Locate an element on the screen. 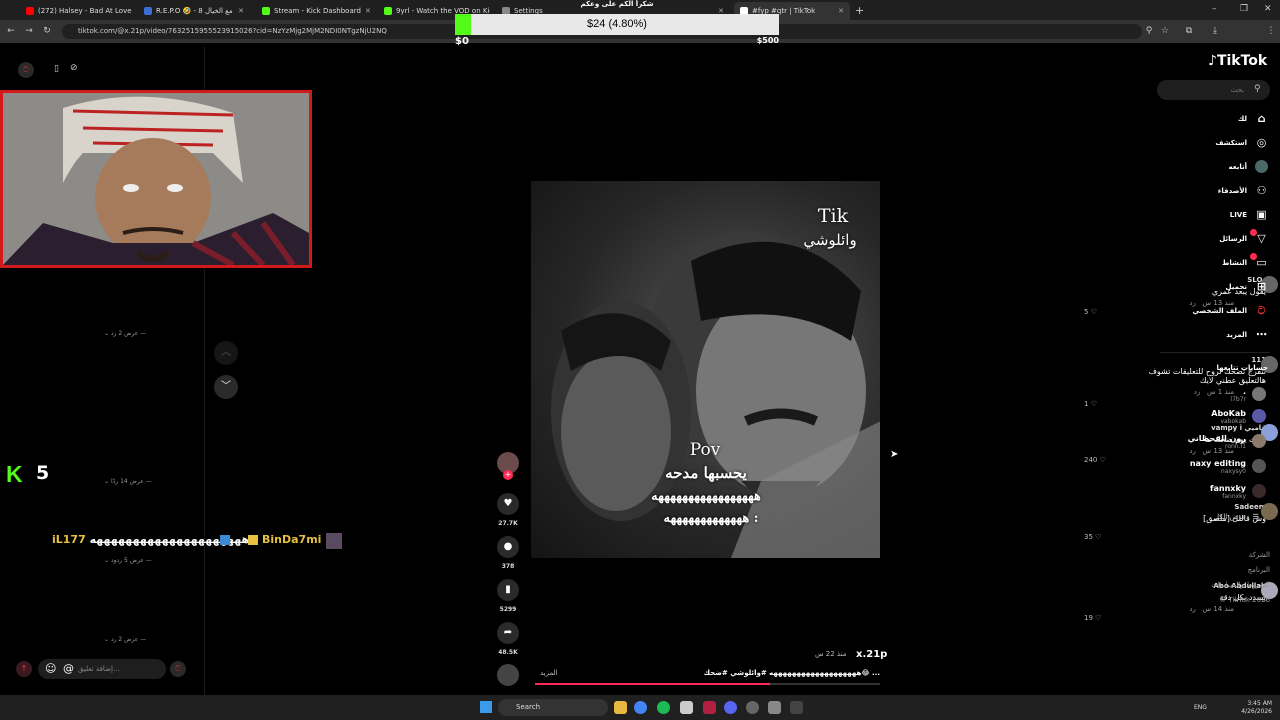  extensions-icon: ⧉ is located at coordinates (1189, 31).